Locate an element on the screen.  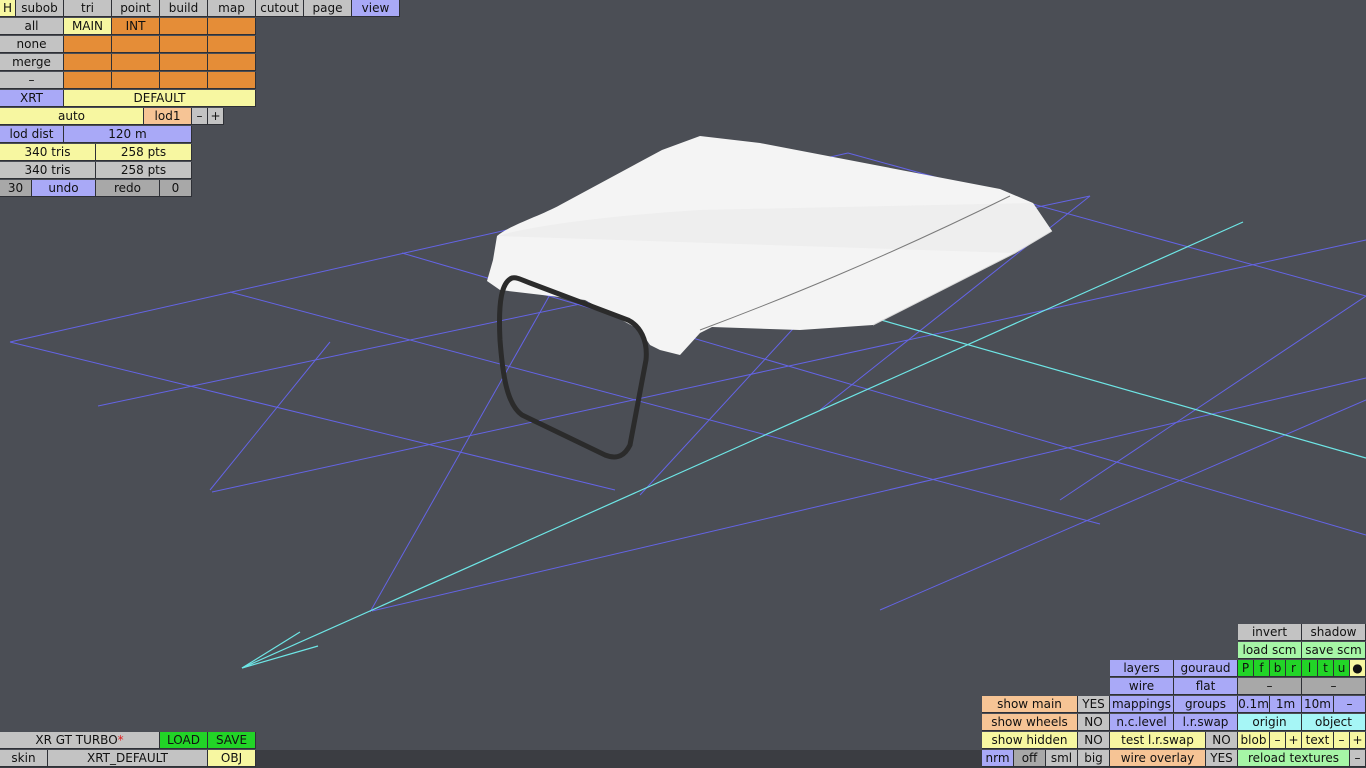
pts-count: 258 pts is located at coordinates (144, 152).